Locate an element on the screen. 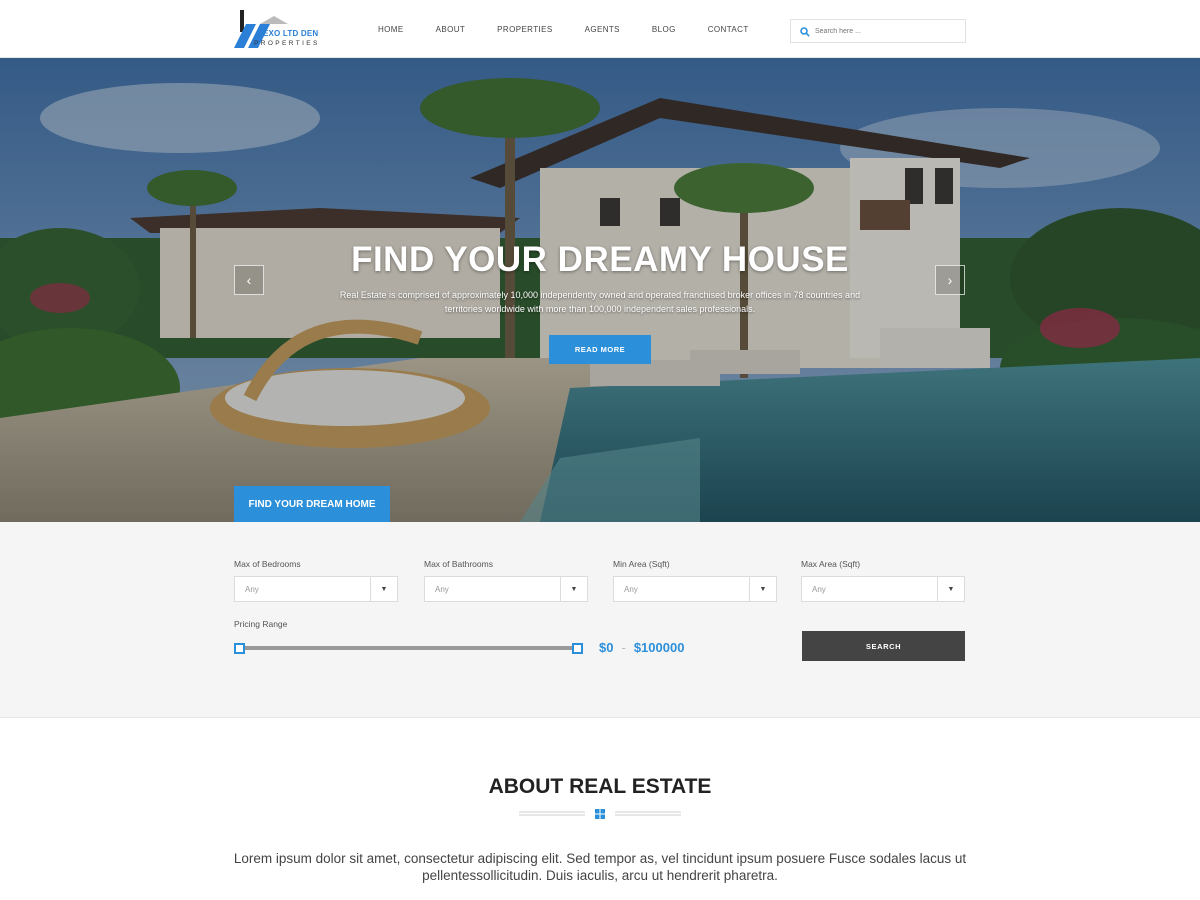 The height and width of the screenshot is (900, 1200). max-area-value: Any is located at coordinates (819, 589).